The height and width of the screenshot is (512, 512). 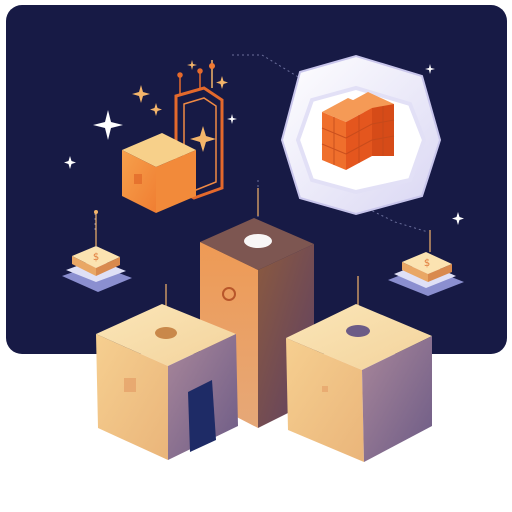 What do you see at coordinates (427, 263) in the screenshot?
I see `right-chip-glyph: $` at bounding box center [427, 263].